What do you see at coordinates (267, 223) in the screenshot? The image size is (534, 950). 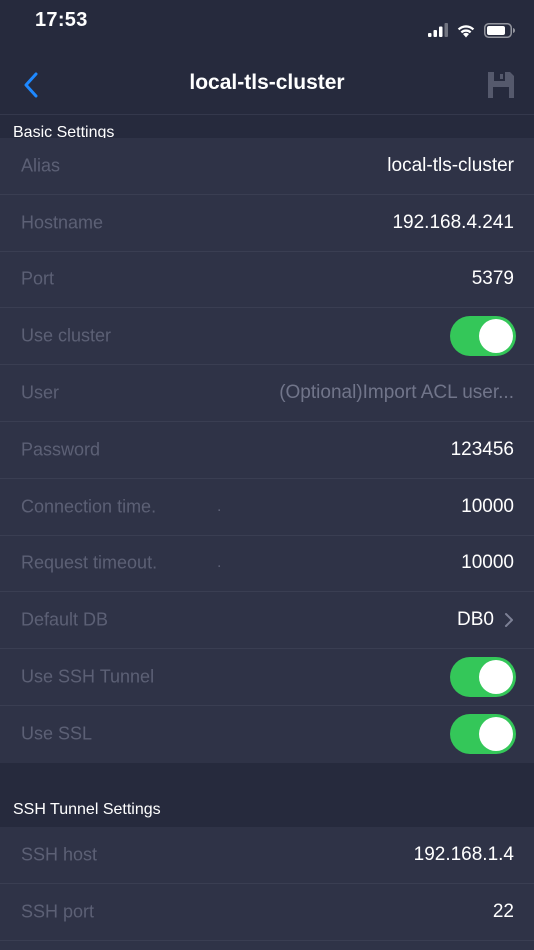 I see `hostname-row: Hostname 192.168.4.241` at bounding box center [267, 223].